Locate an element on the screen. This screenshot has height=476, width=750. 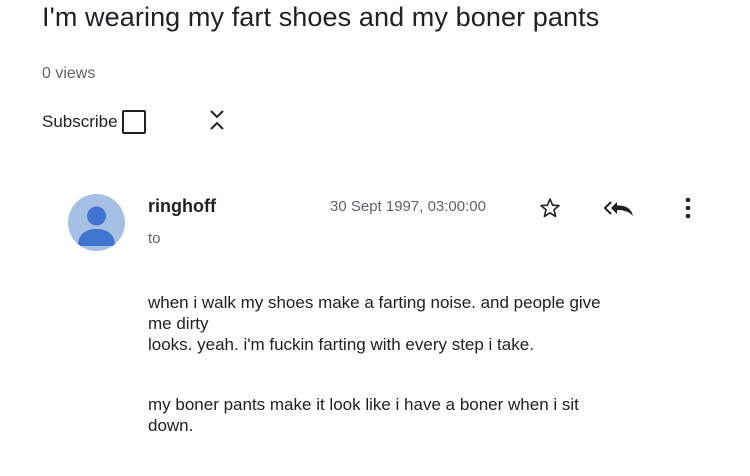
body-line: me dirty is located at coordinates (178, 323).